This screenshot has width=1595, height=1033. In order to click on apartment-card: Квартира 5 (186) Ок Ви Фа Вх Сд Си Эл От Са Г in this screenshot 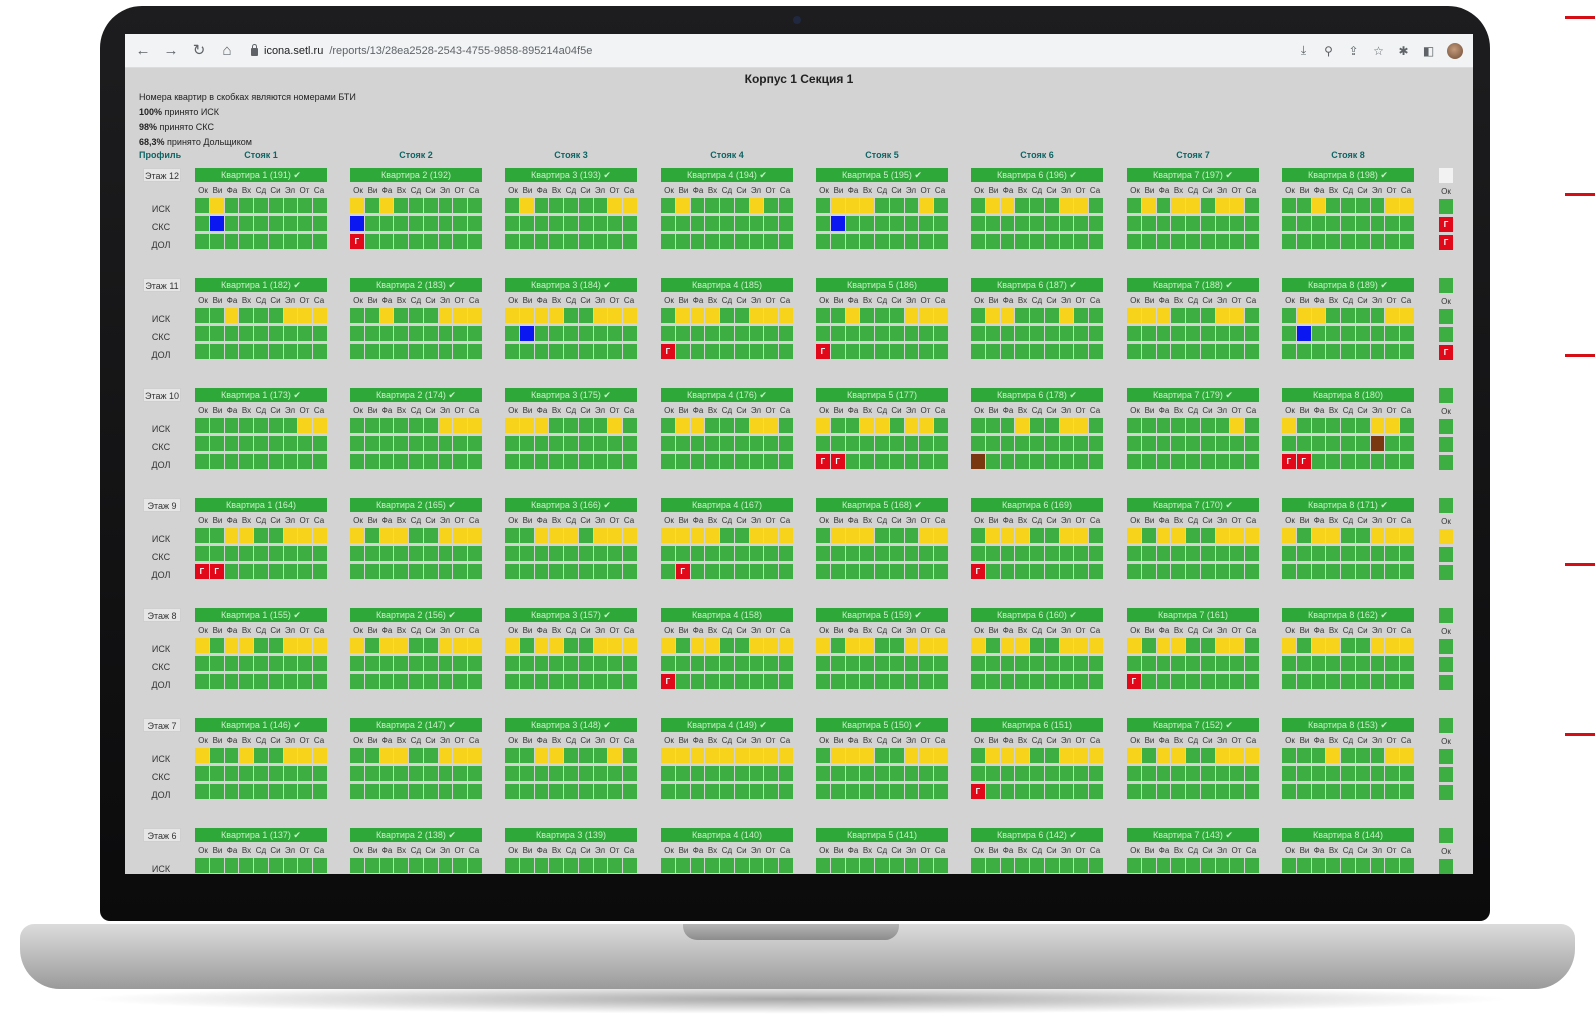, I will do `click(882, 320)`.